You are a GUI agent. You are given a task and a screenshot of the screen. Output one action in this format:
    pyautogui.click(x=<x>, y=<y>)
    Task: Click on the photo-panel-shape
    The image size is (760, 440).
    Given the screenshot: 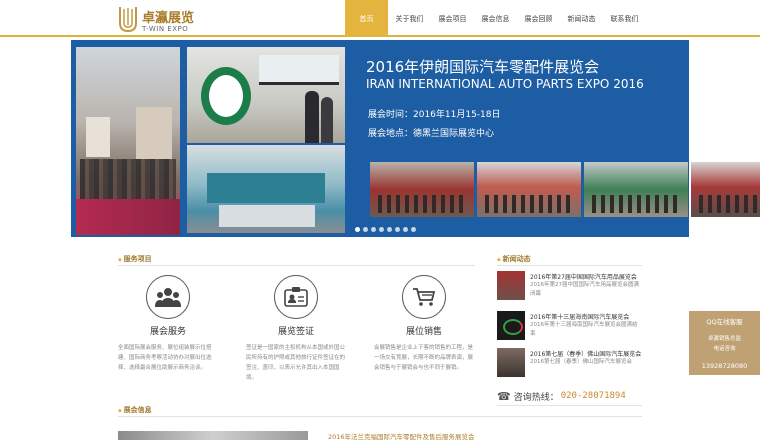 What is the action you would take?
    pyautogui.click(x=299, y=70)
    